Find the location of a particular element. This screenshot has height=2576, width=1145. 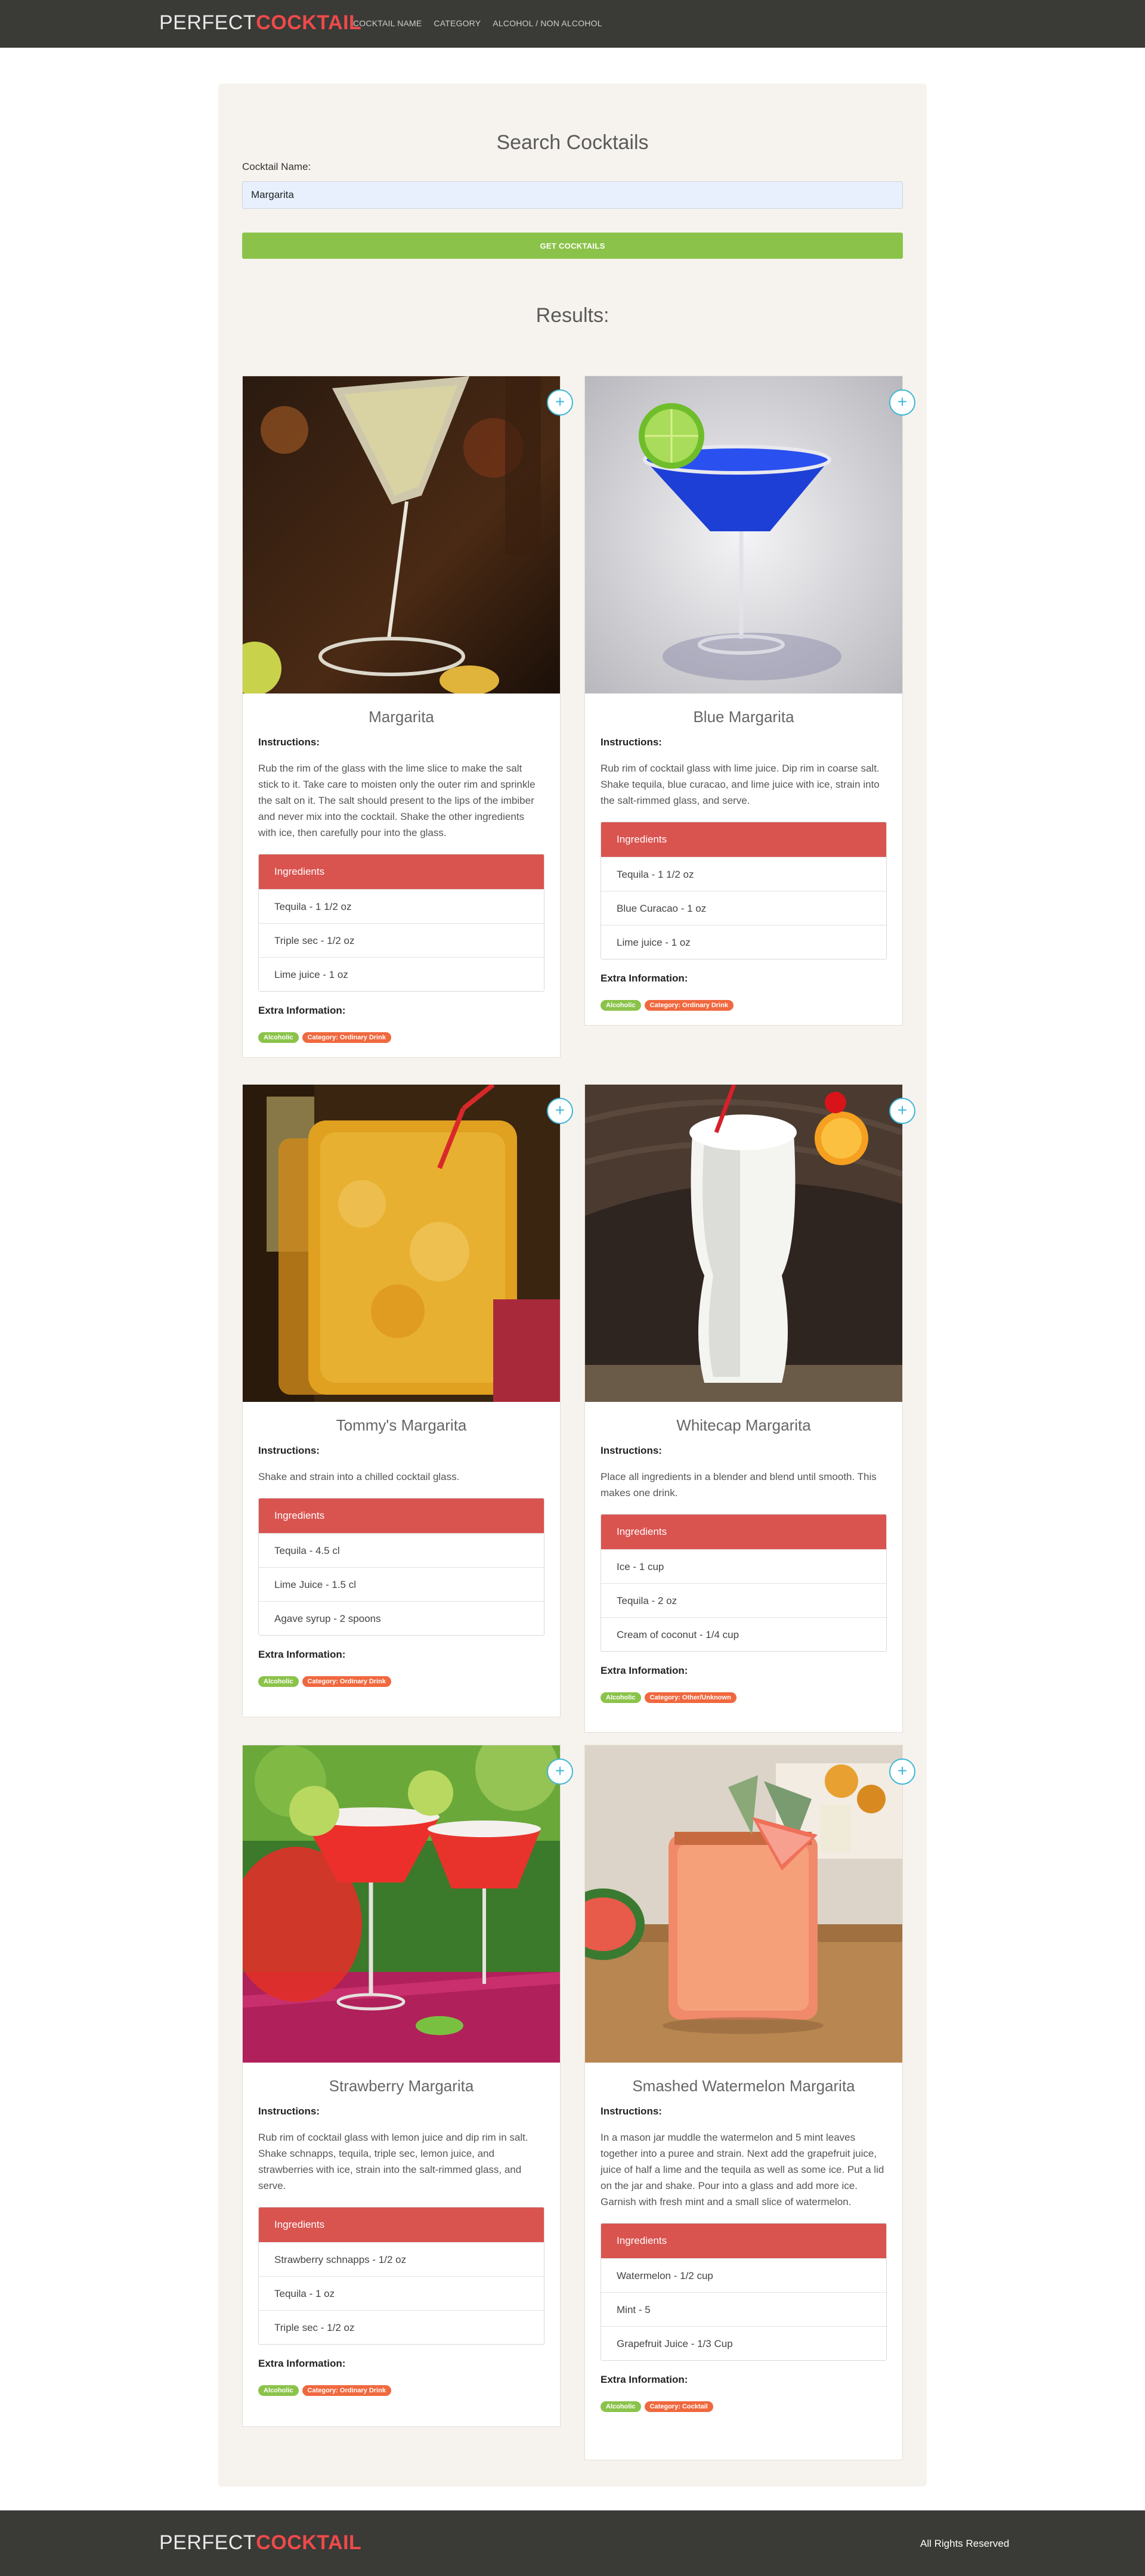

ingredient-item: Cream of coconut - 1/4 cup is located at coordinates (743, 1634).